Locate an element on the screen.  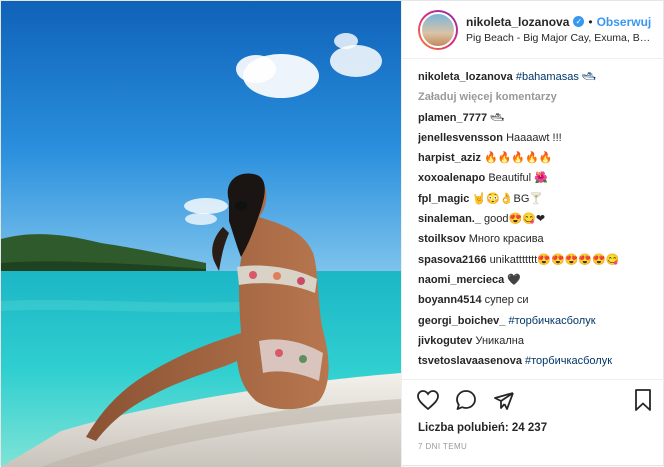
load-more-comments-button: Załaduj więcej komentarzy is located at coordinates (536, 97).